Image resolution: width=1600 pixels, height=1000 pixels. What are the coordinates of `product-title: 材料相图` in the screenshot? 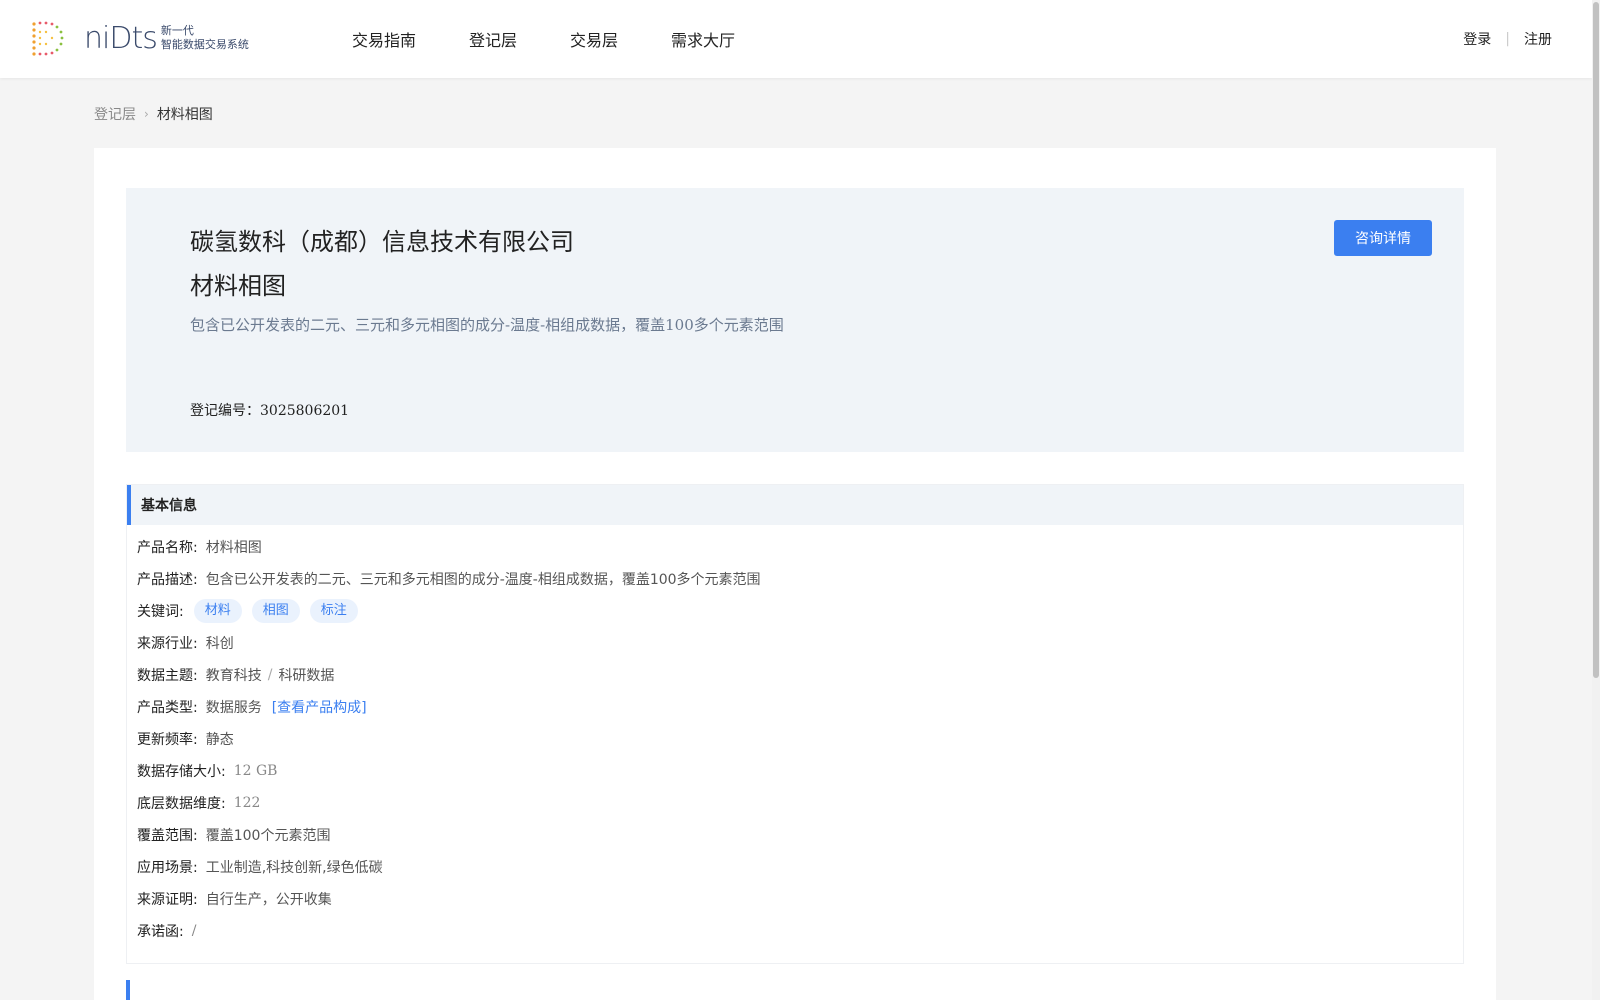 It's located at (238, 286).